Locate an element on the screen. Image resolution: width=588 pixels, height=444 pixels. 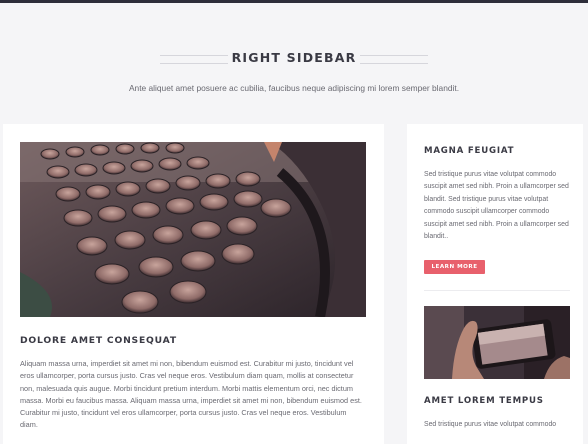
sidebar-divider is located at coordinates (497, 290).